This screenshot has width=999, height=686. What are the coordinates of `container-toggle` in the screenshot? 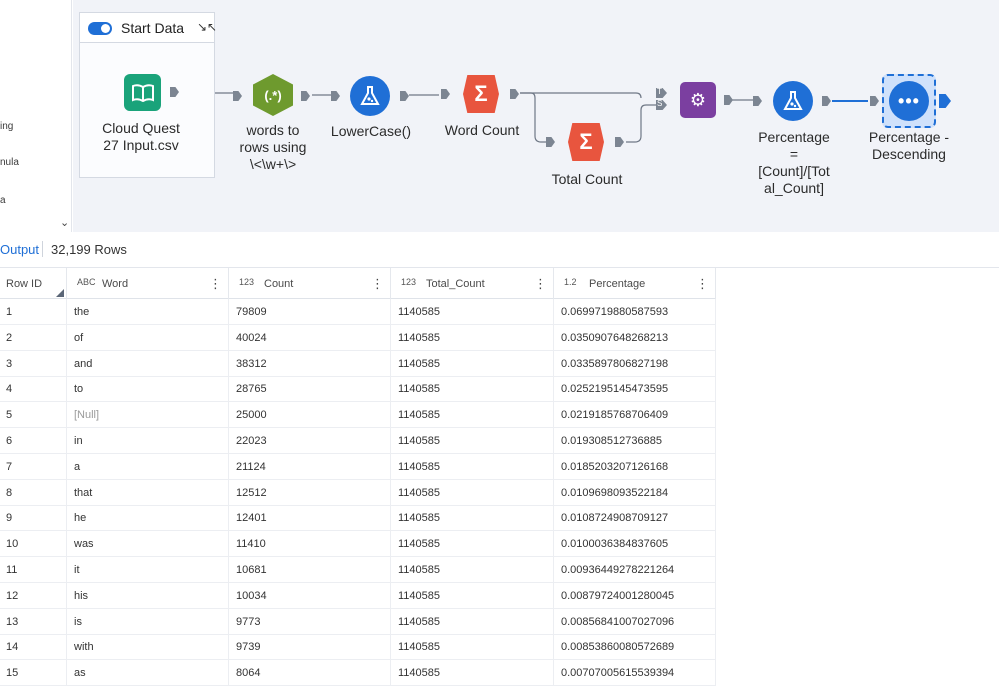 It's located at (100, 28).